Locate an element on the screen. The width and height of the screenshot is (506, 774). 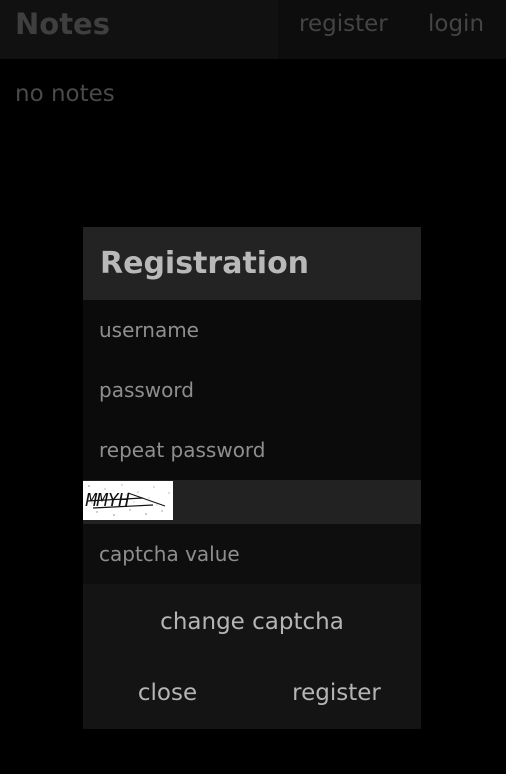
brand-title: Notes is located at coordinates (62, 24).